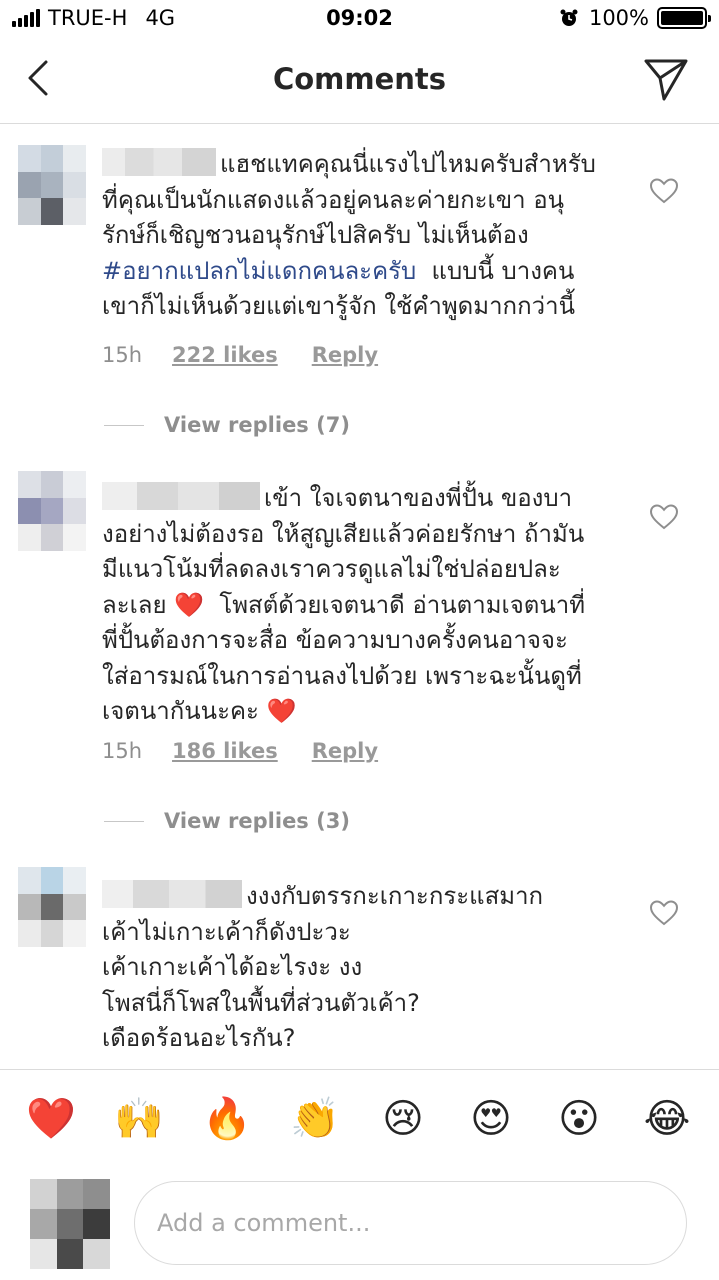 The image size is (719, 1280). I want to click on status-bar: TRUE-H 4G 09:02 100%, so click(359, 20).